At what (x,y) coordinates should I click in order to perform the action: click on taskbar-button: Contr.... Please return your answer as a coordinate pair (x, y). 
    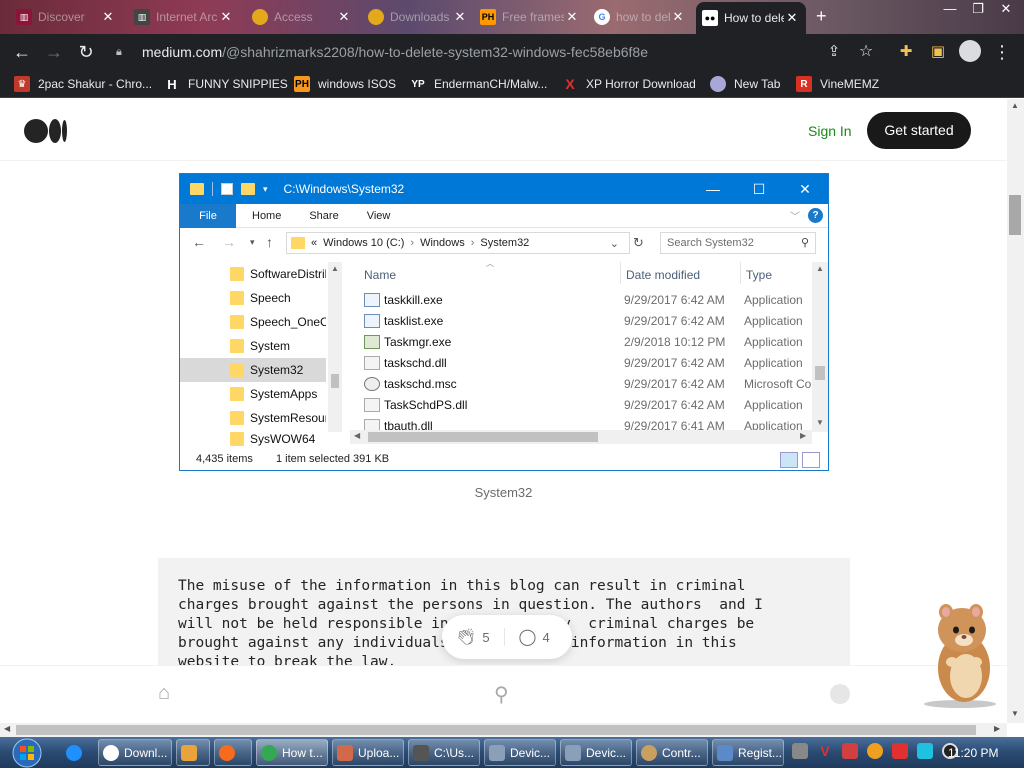
    Looking at the image, I should click on (672, 752).